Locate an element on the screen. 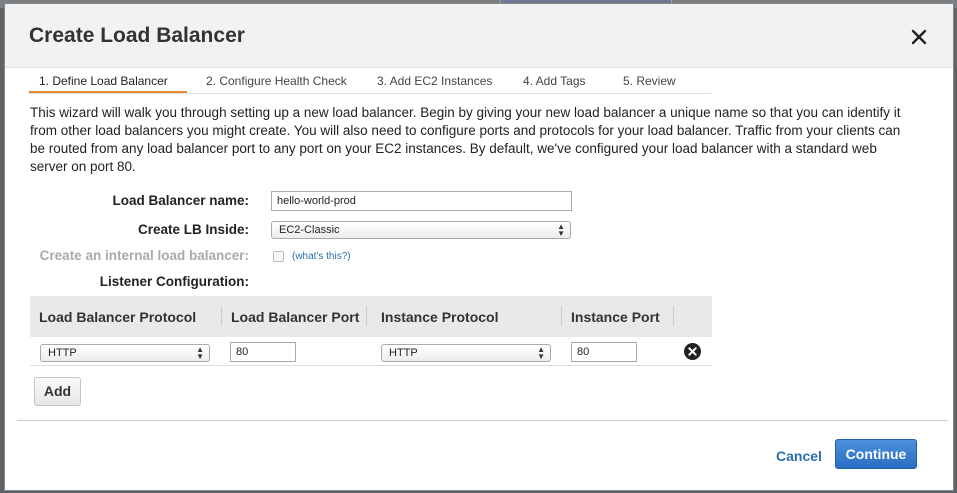  instance-protocol-value: HTTP is located at coordinates (403, 353).